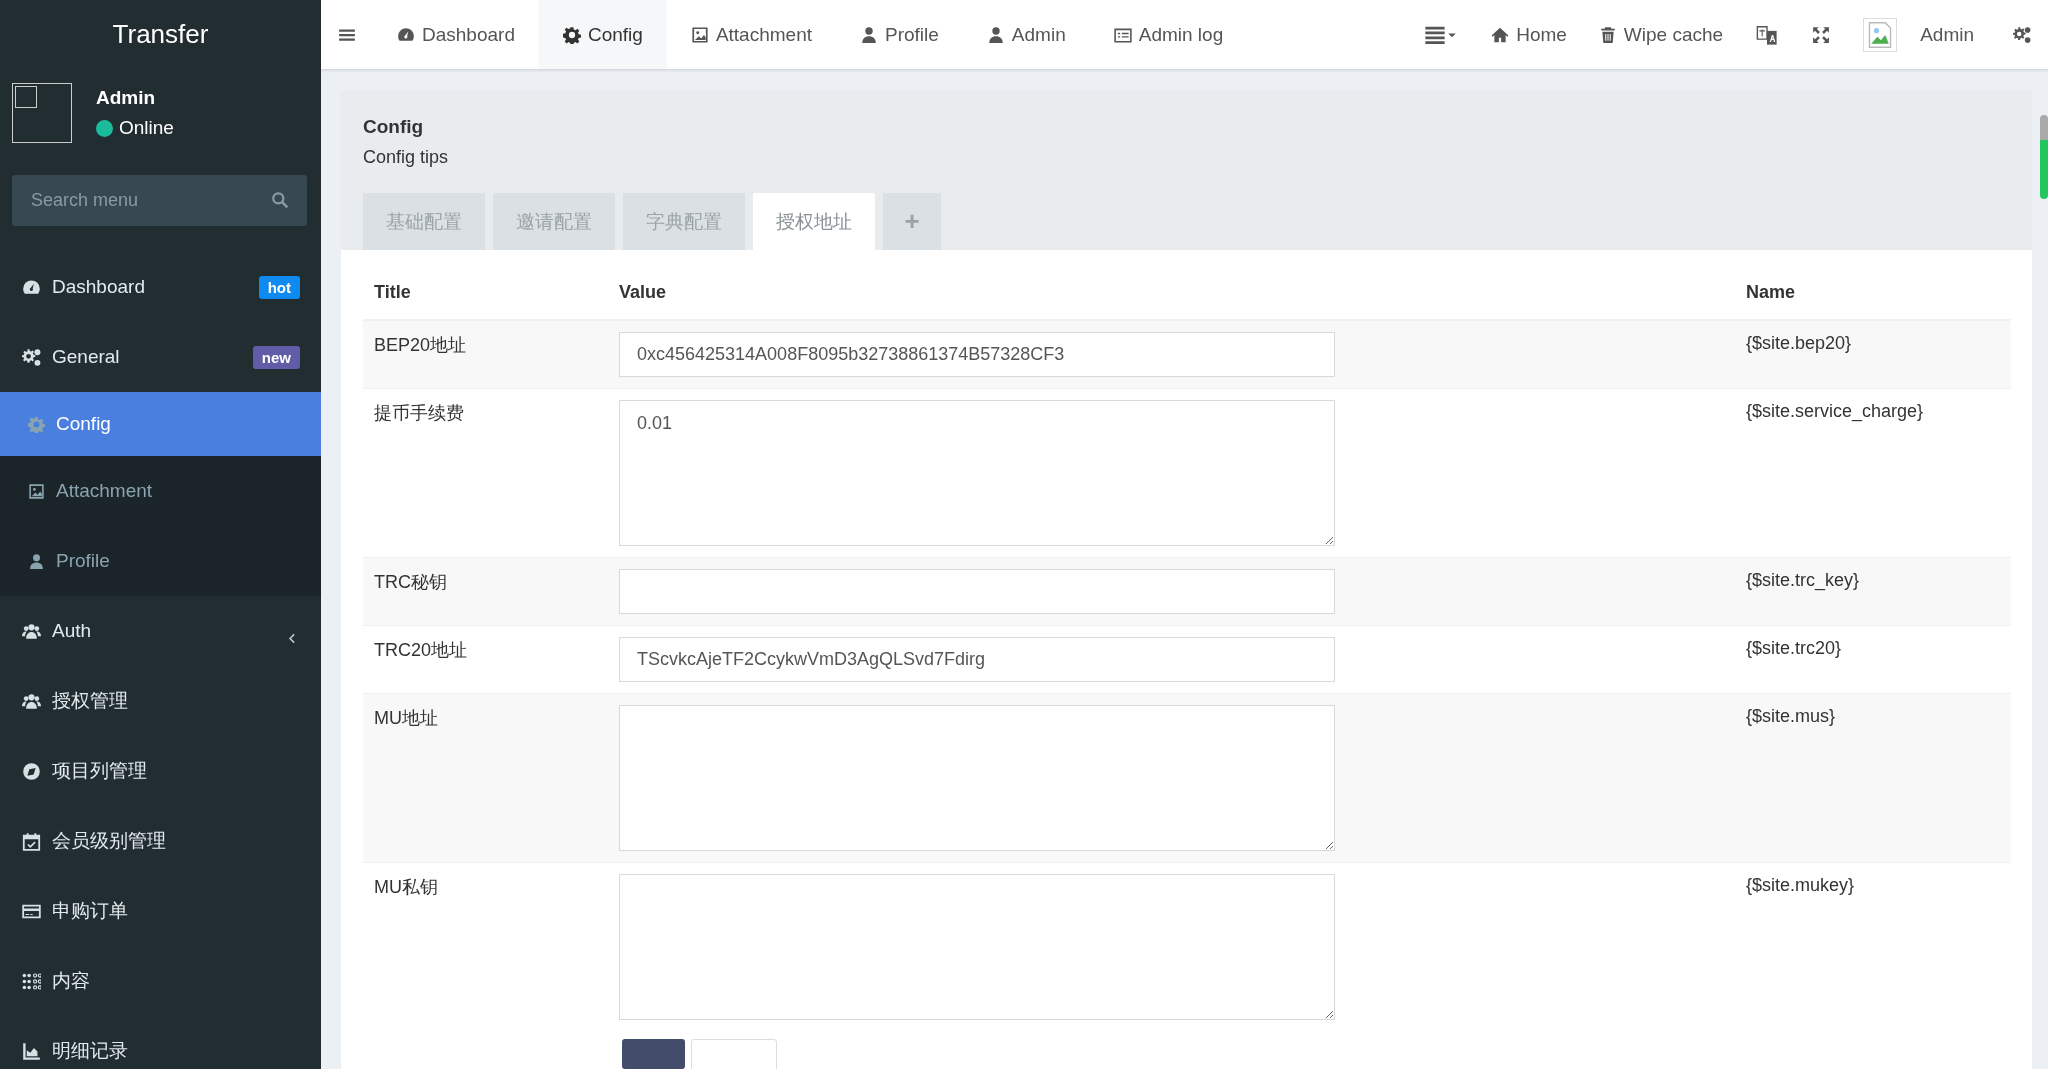 This screenshot has height=1069, width=2048. What do you see at coordinates (394, 127) in the screenshot?
I see `panel-title: Config` at bounding box center [394, 127].